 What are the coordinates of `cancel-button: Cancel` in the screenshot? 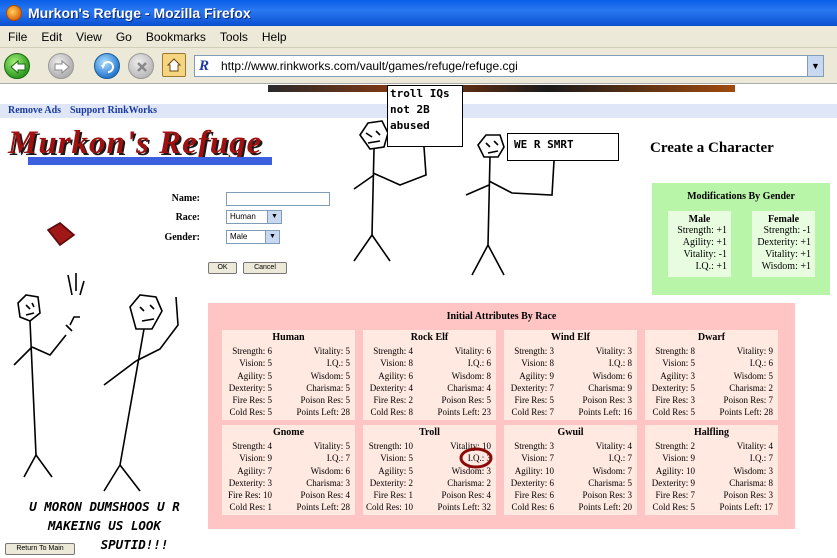 It's located at (265, 268).